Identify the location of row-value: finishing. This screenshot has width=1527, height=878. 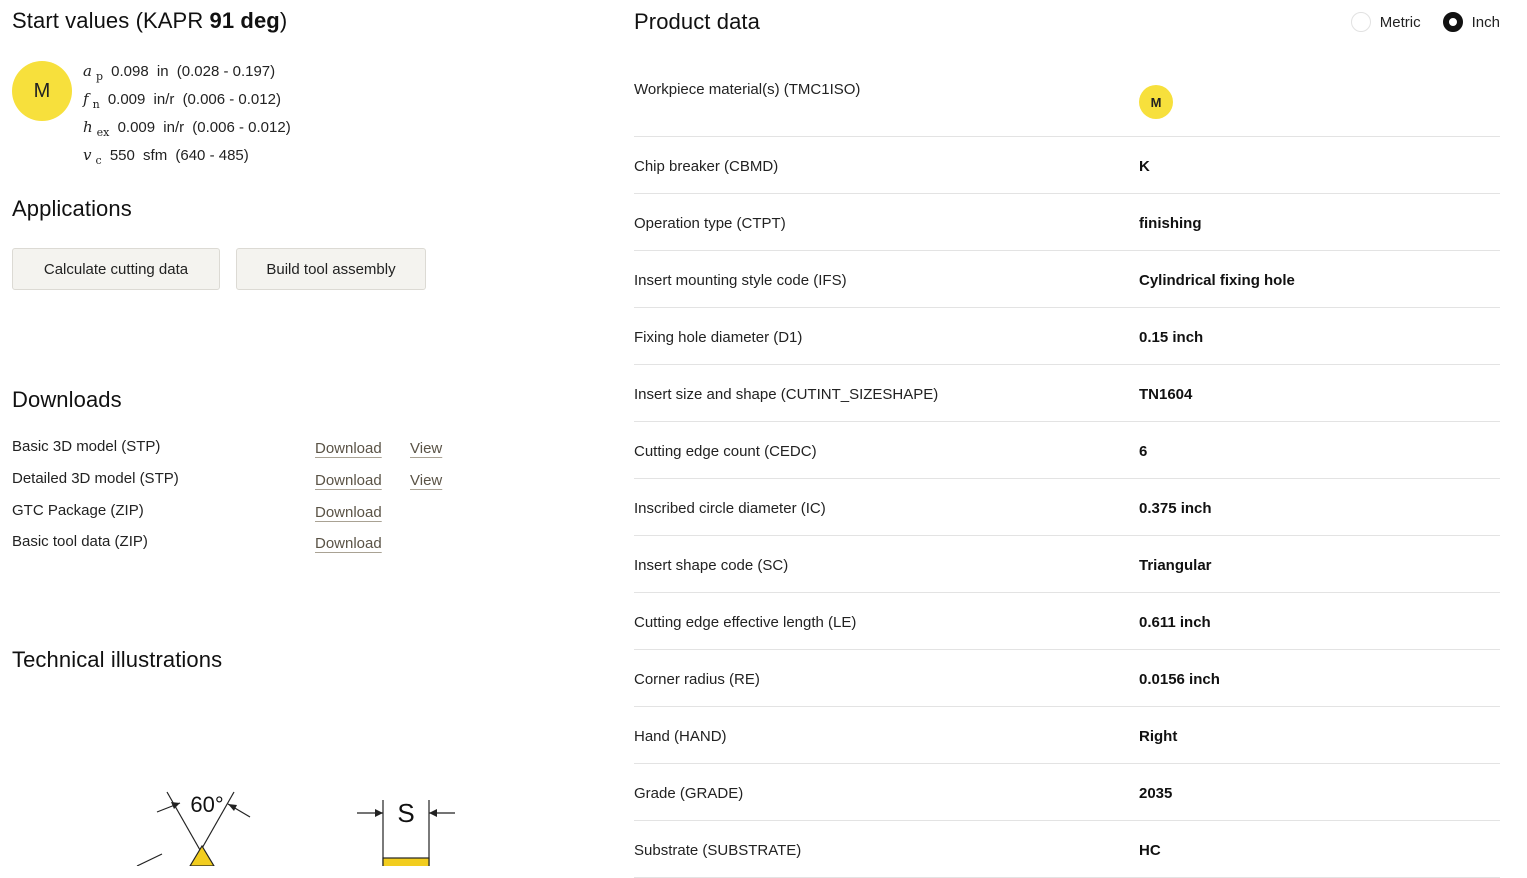
(1170, 223).